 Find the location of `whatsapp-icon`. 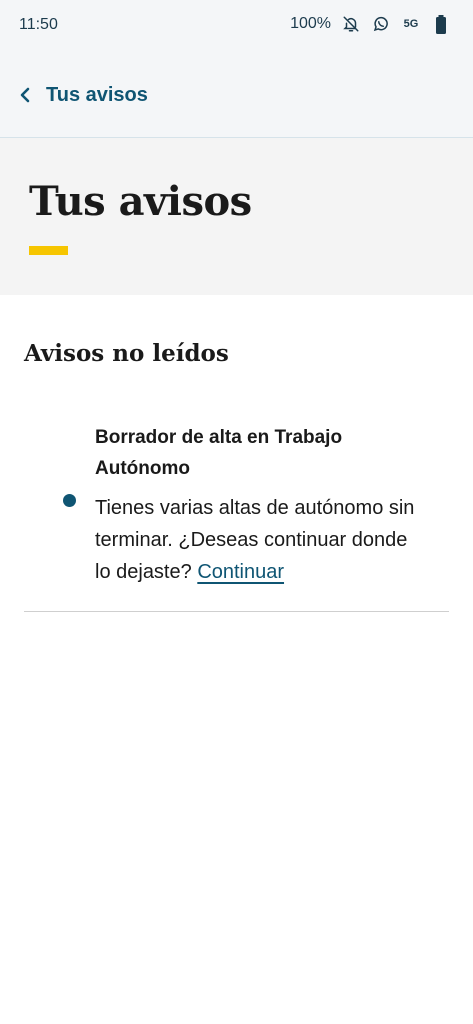

whatsapp-icon is located at coordinates (381, 24).